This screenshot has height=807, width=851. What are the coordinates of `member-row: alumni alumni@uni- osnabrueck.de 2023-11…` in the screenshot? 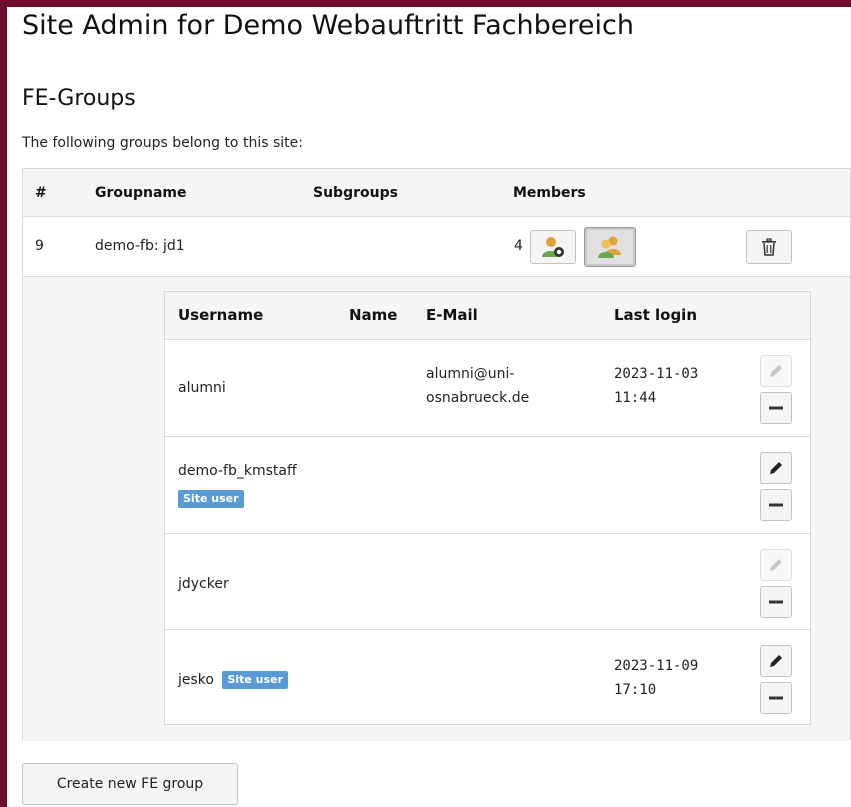 It's located at (487, 388).